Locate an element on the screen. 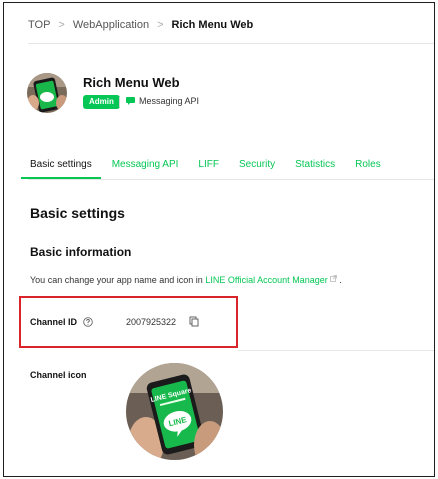  breadcrumb-webapplication: WebApplication is located at coordinates (111, 25).